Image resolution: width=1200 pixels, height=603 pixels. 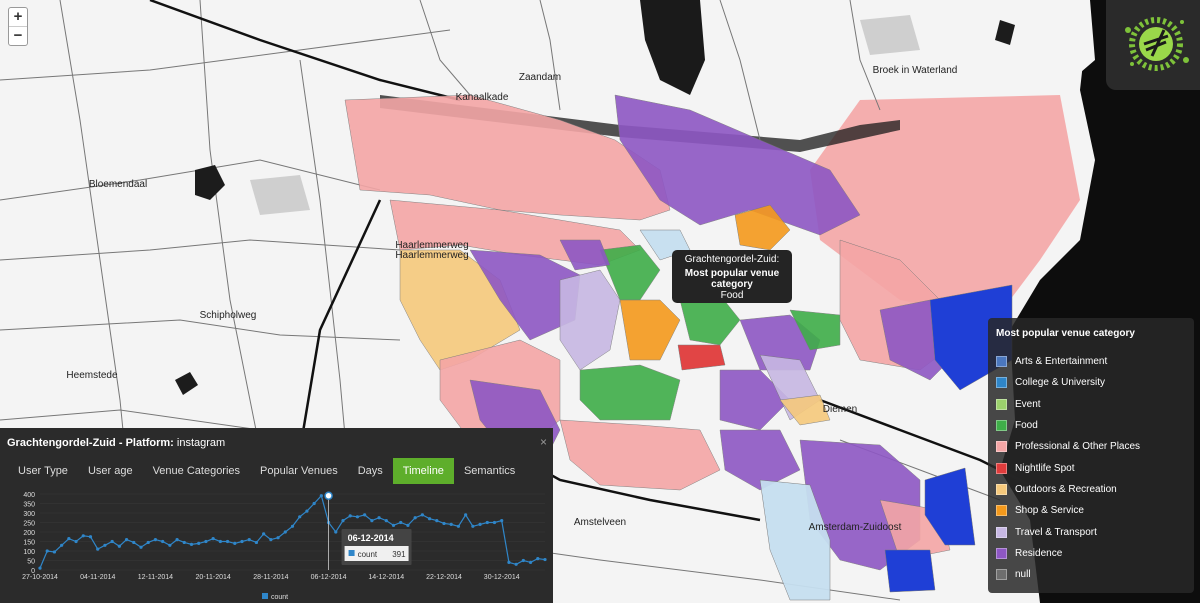 What do you see at coordinates (1091, 574) in the screenshot?
I see `legend-item: null` at bounding box center [1091, 574].